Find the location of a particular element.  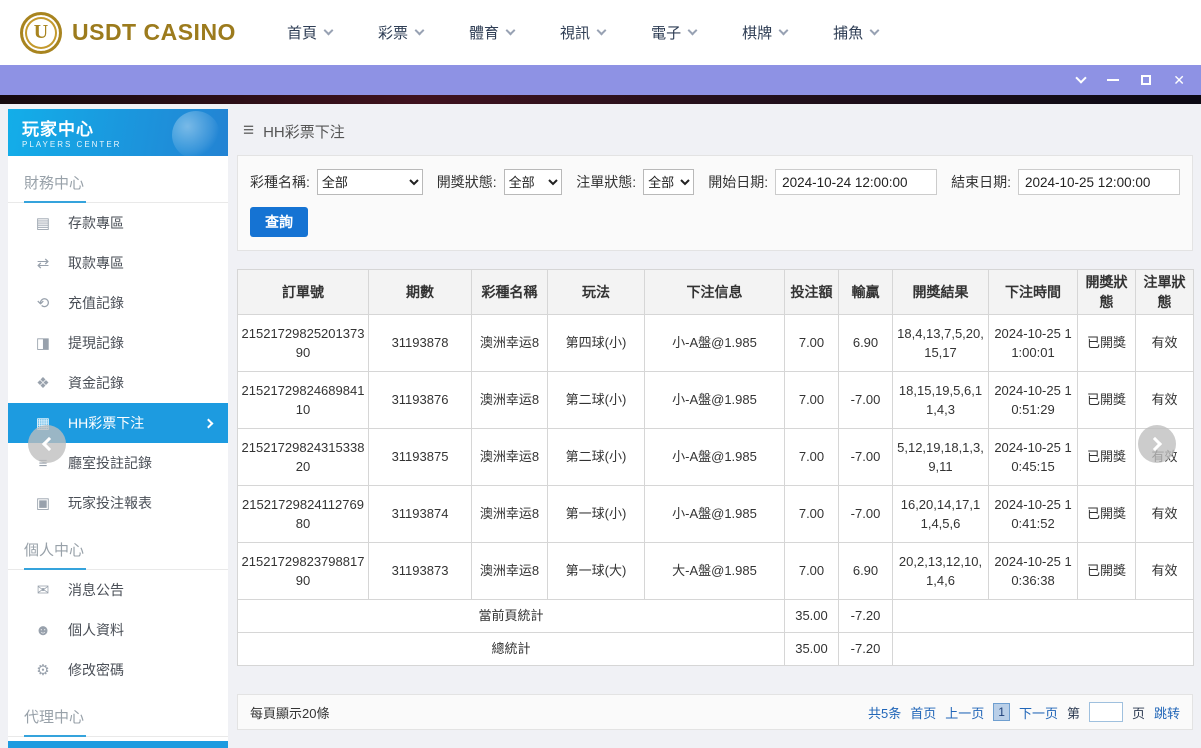

next-page-link: 下一页 is located at coordinates (1038, 712).